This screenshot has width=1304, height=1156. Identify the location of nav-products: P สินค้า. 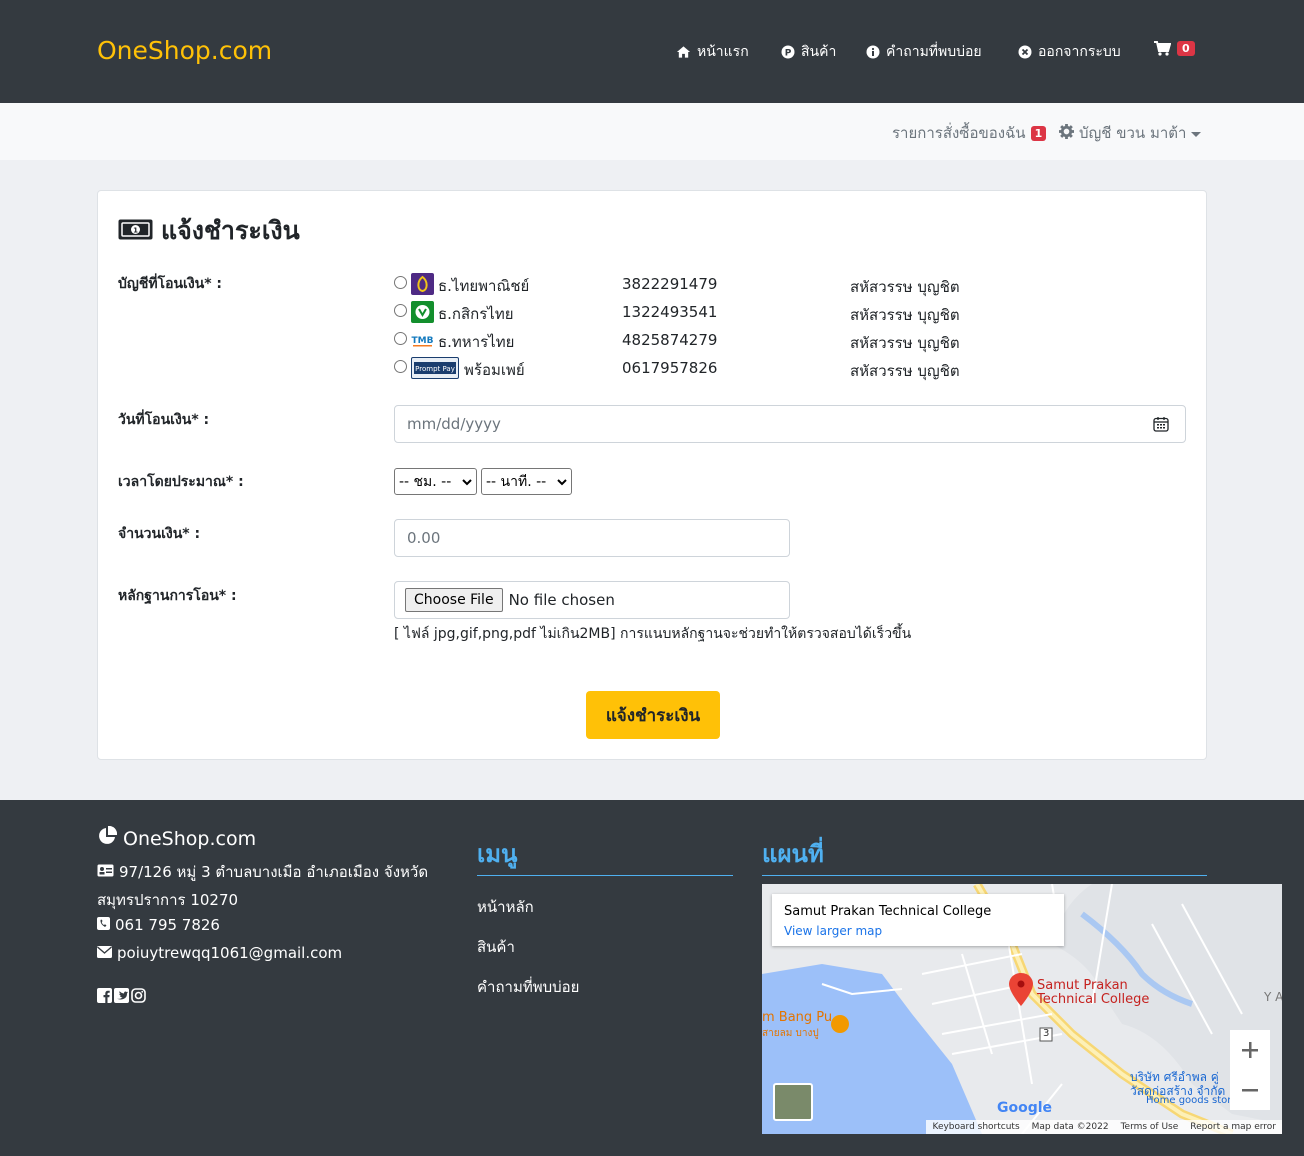
(808, 52).